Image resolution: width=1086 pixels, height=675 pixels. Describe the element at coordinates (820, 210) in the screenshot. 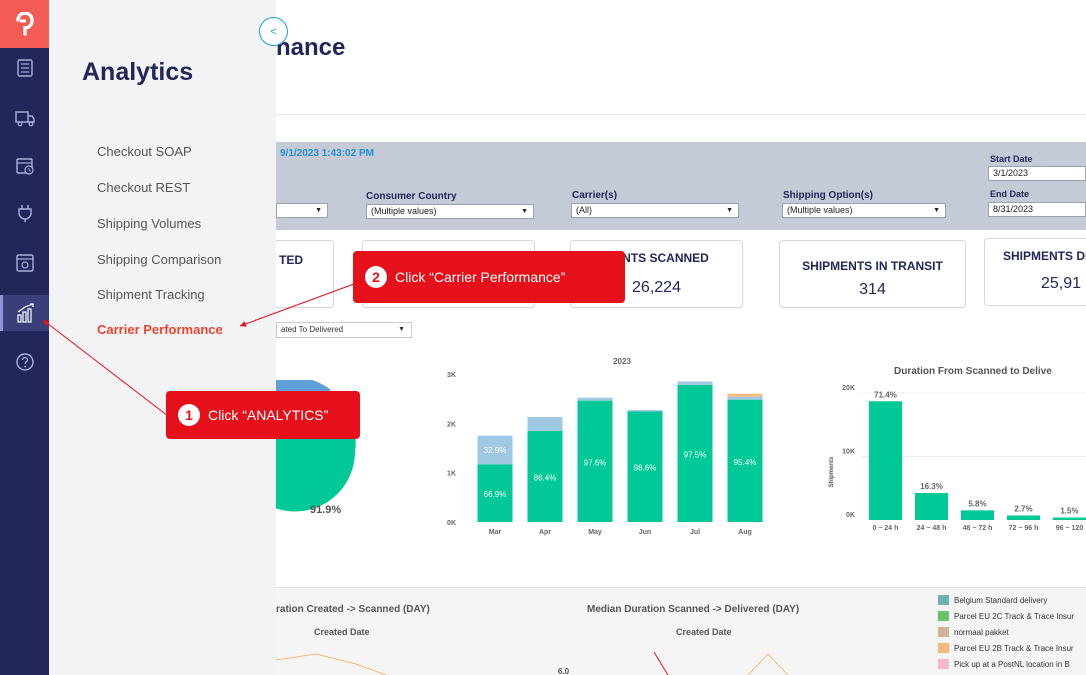

I see `shipping-option-value: (Multiple values)` at that location.